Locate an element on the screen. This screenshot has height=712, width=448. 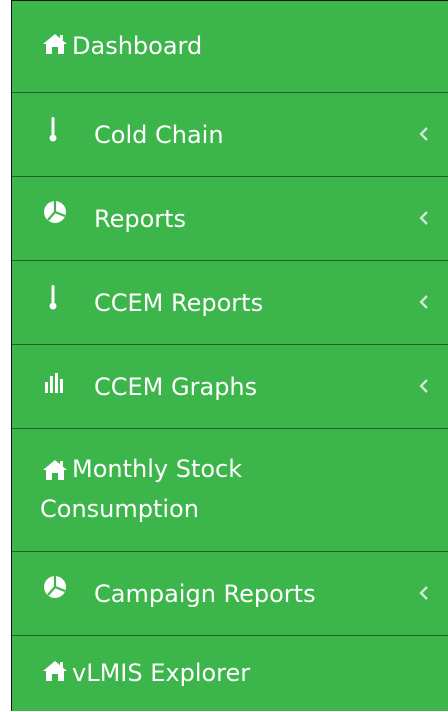
sidebar-item-reports: Reports is located at coordinates (230, 219).